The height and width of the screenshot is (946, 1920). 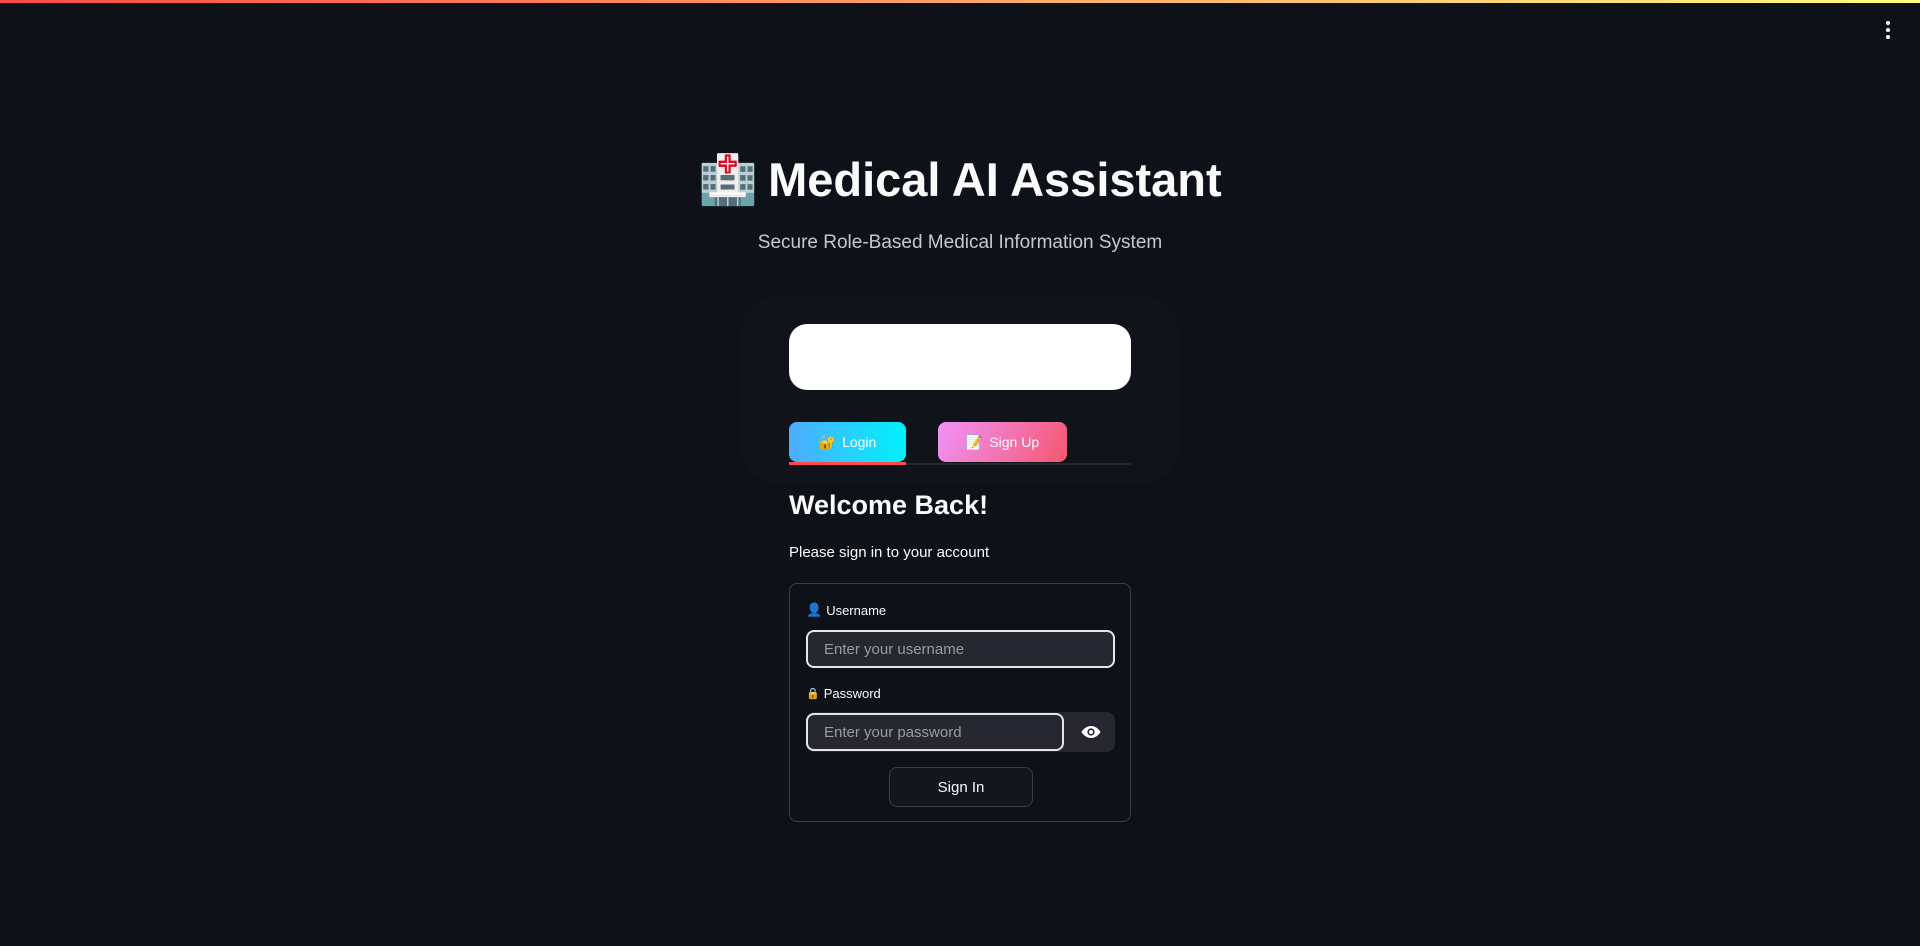 I want to click on page-title: 🏥 Medical AI Assistant, so click(x=960, y=180).